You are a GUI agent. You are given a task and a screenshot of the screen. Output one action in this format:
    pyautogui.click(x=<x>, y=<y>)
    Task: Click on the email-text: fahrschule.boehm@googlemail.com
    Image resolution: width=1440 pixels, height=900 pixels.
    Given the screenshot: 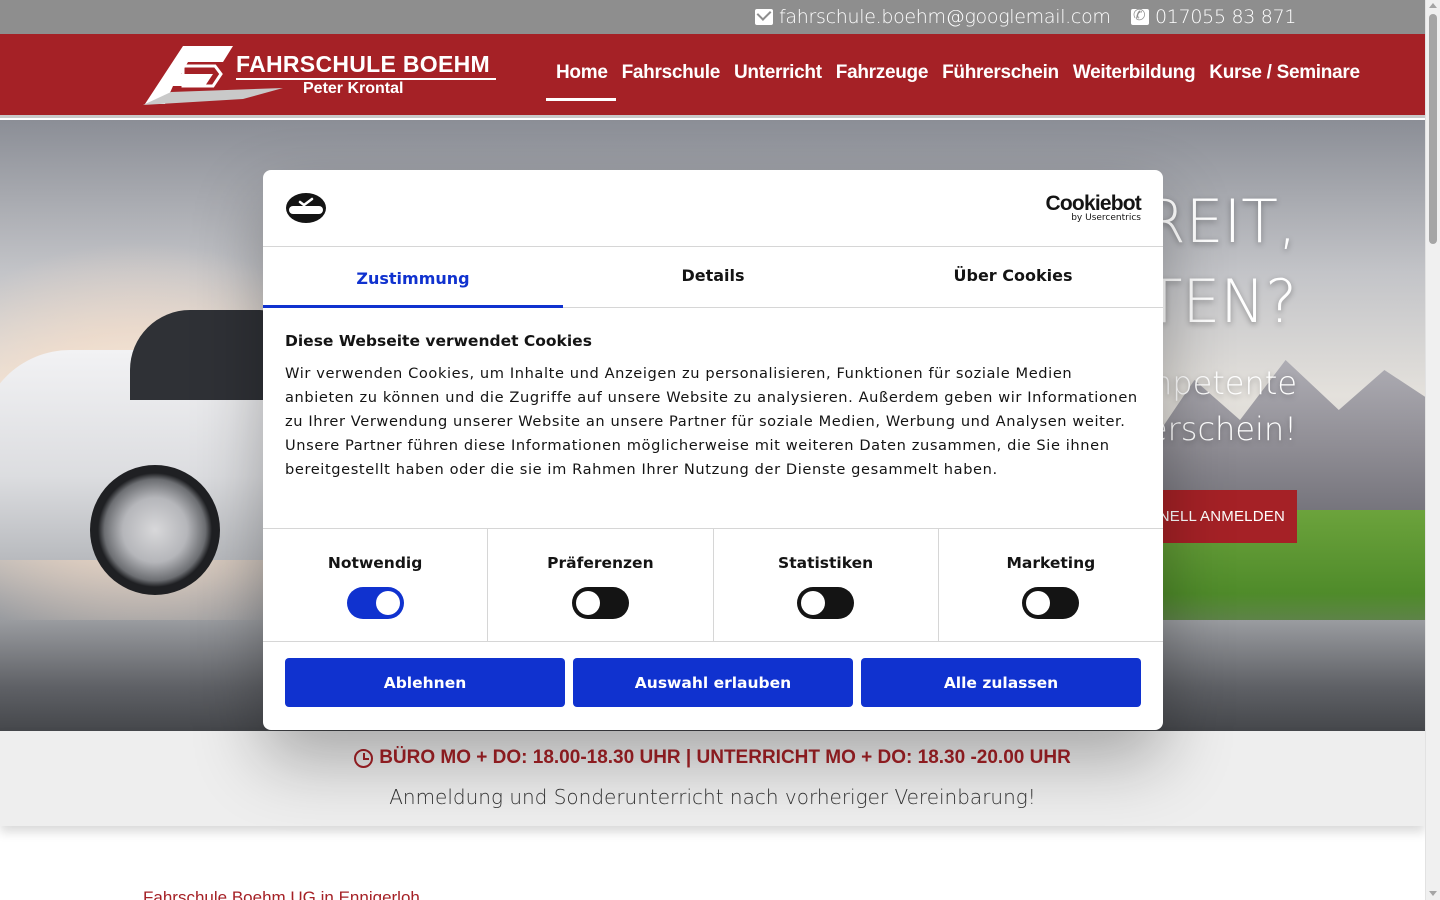 What is the action you would take?
    pyautogui.click(x=945, y=17)
    